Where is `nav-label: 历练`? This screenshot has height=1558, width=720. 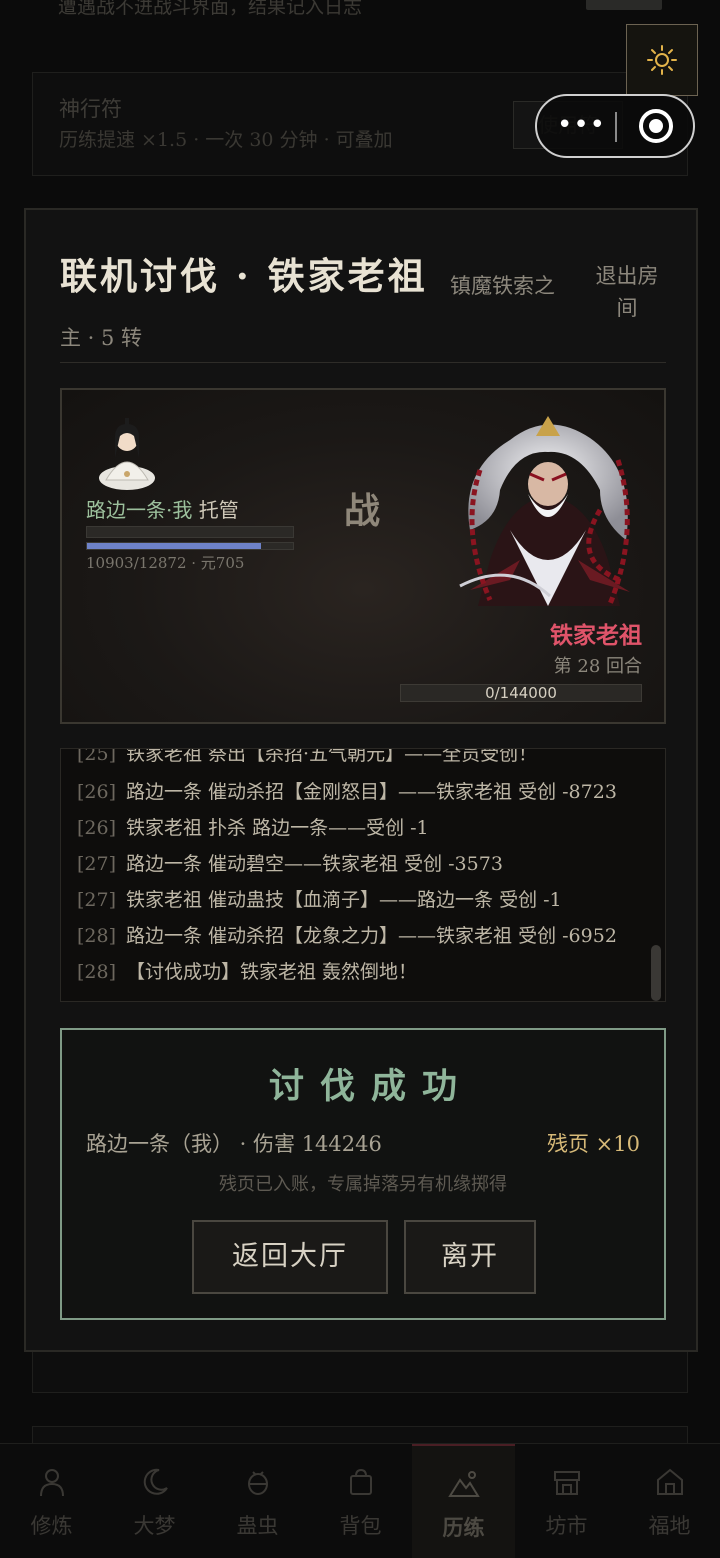 nav-label: 历练 is located at coordinates (463, 1527).